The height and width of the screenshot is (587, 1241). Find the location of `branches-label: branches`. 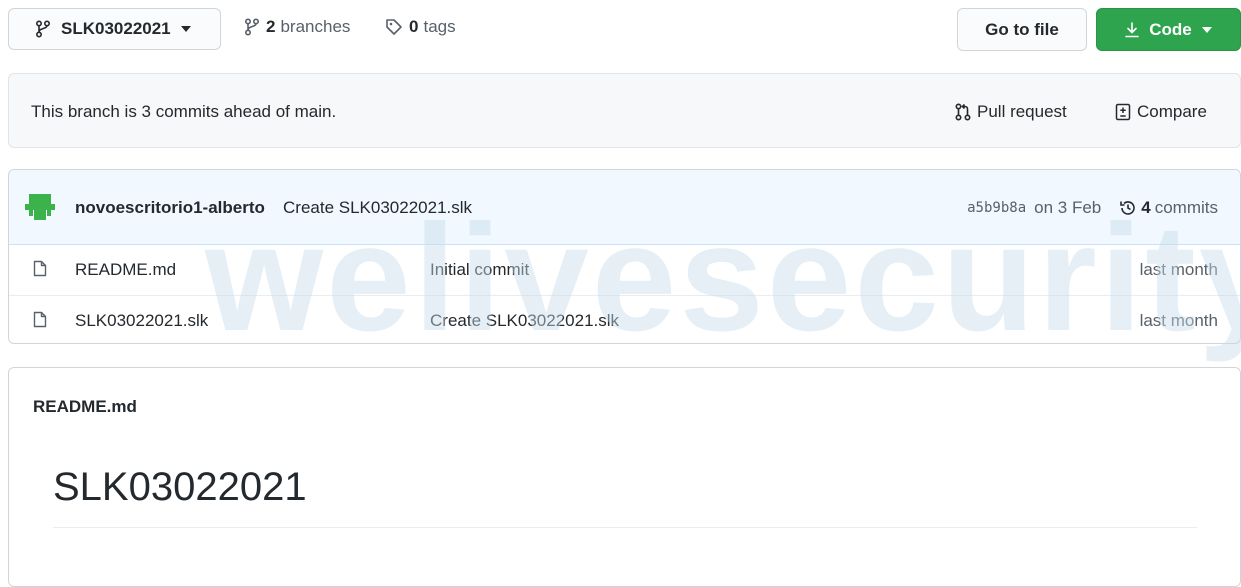

branches-label: branches is located at coordinates (315, 26).